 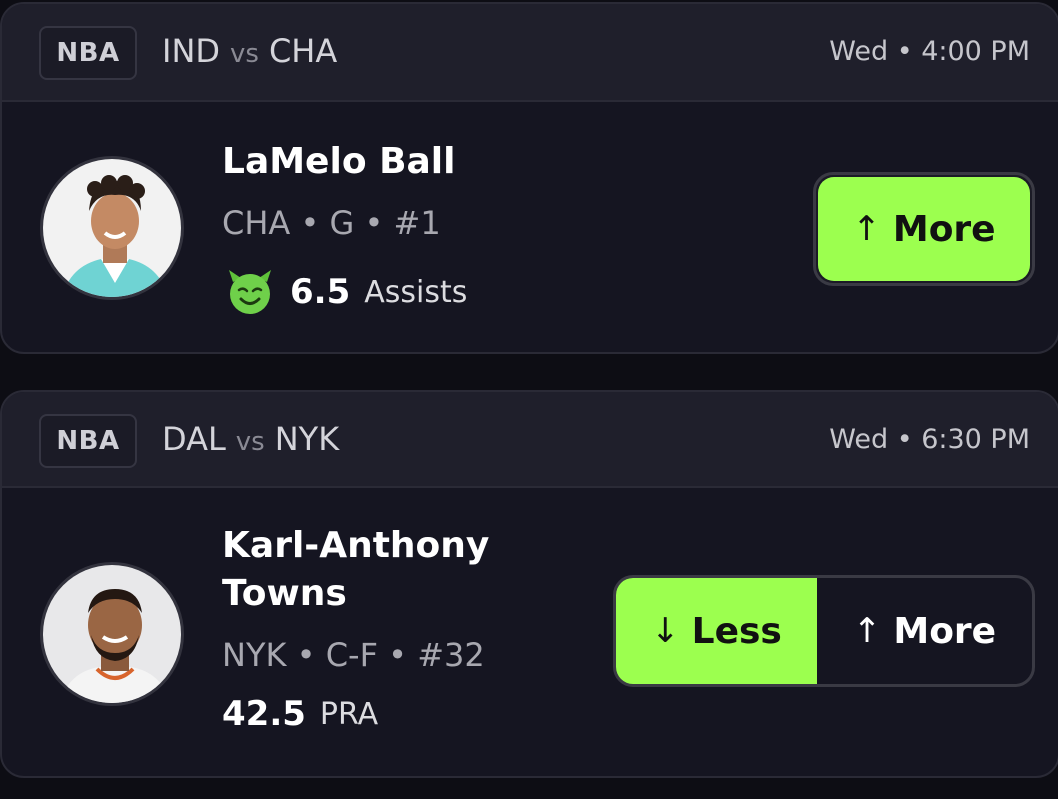 What do you see at coordinates (356, 545) in the screenshot?
I see `player-name-line1: Karl-Anthony` at bounding box center [356, 545].